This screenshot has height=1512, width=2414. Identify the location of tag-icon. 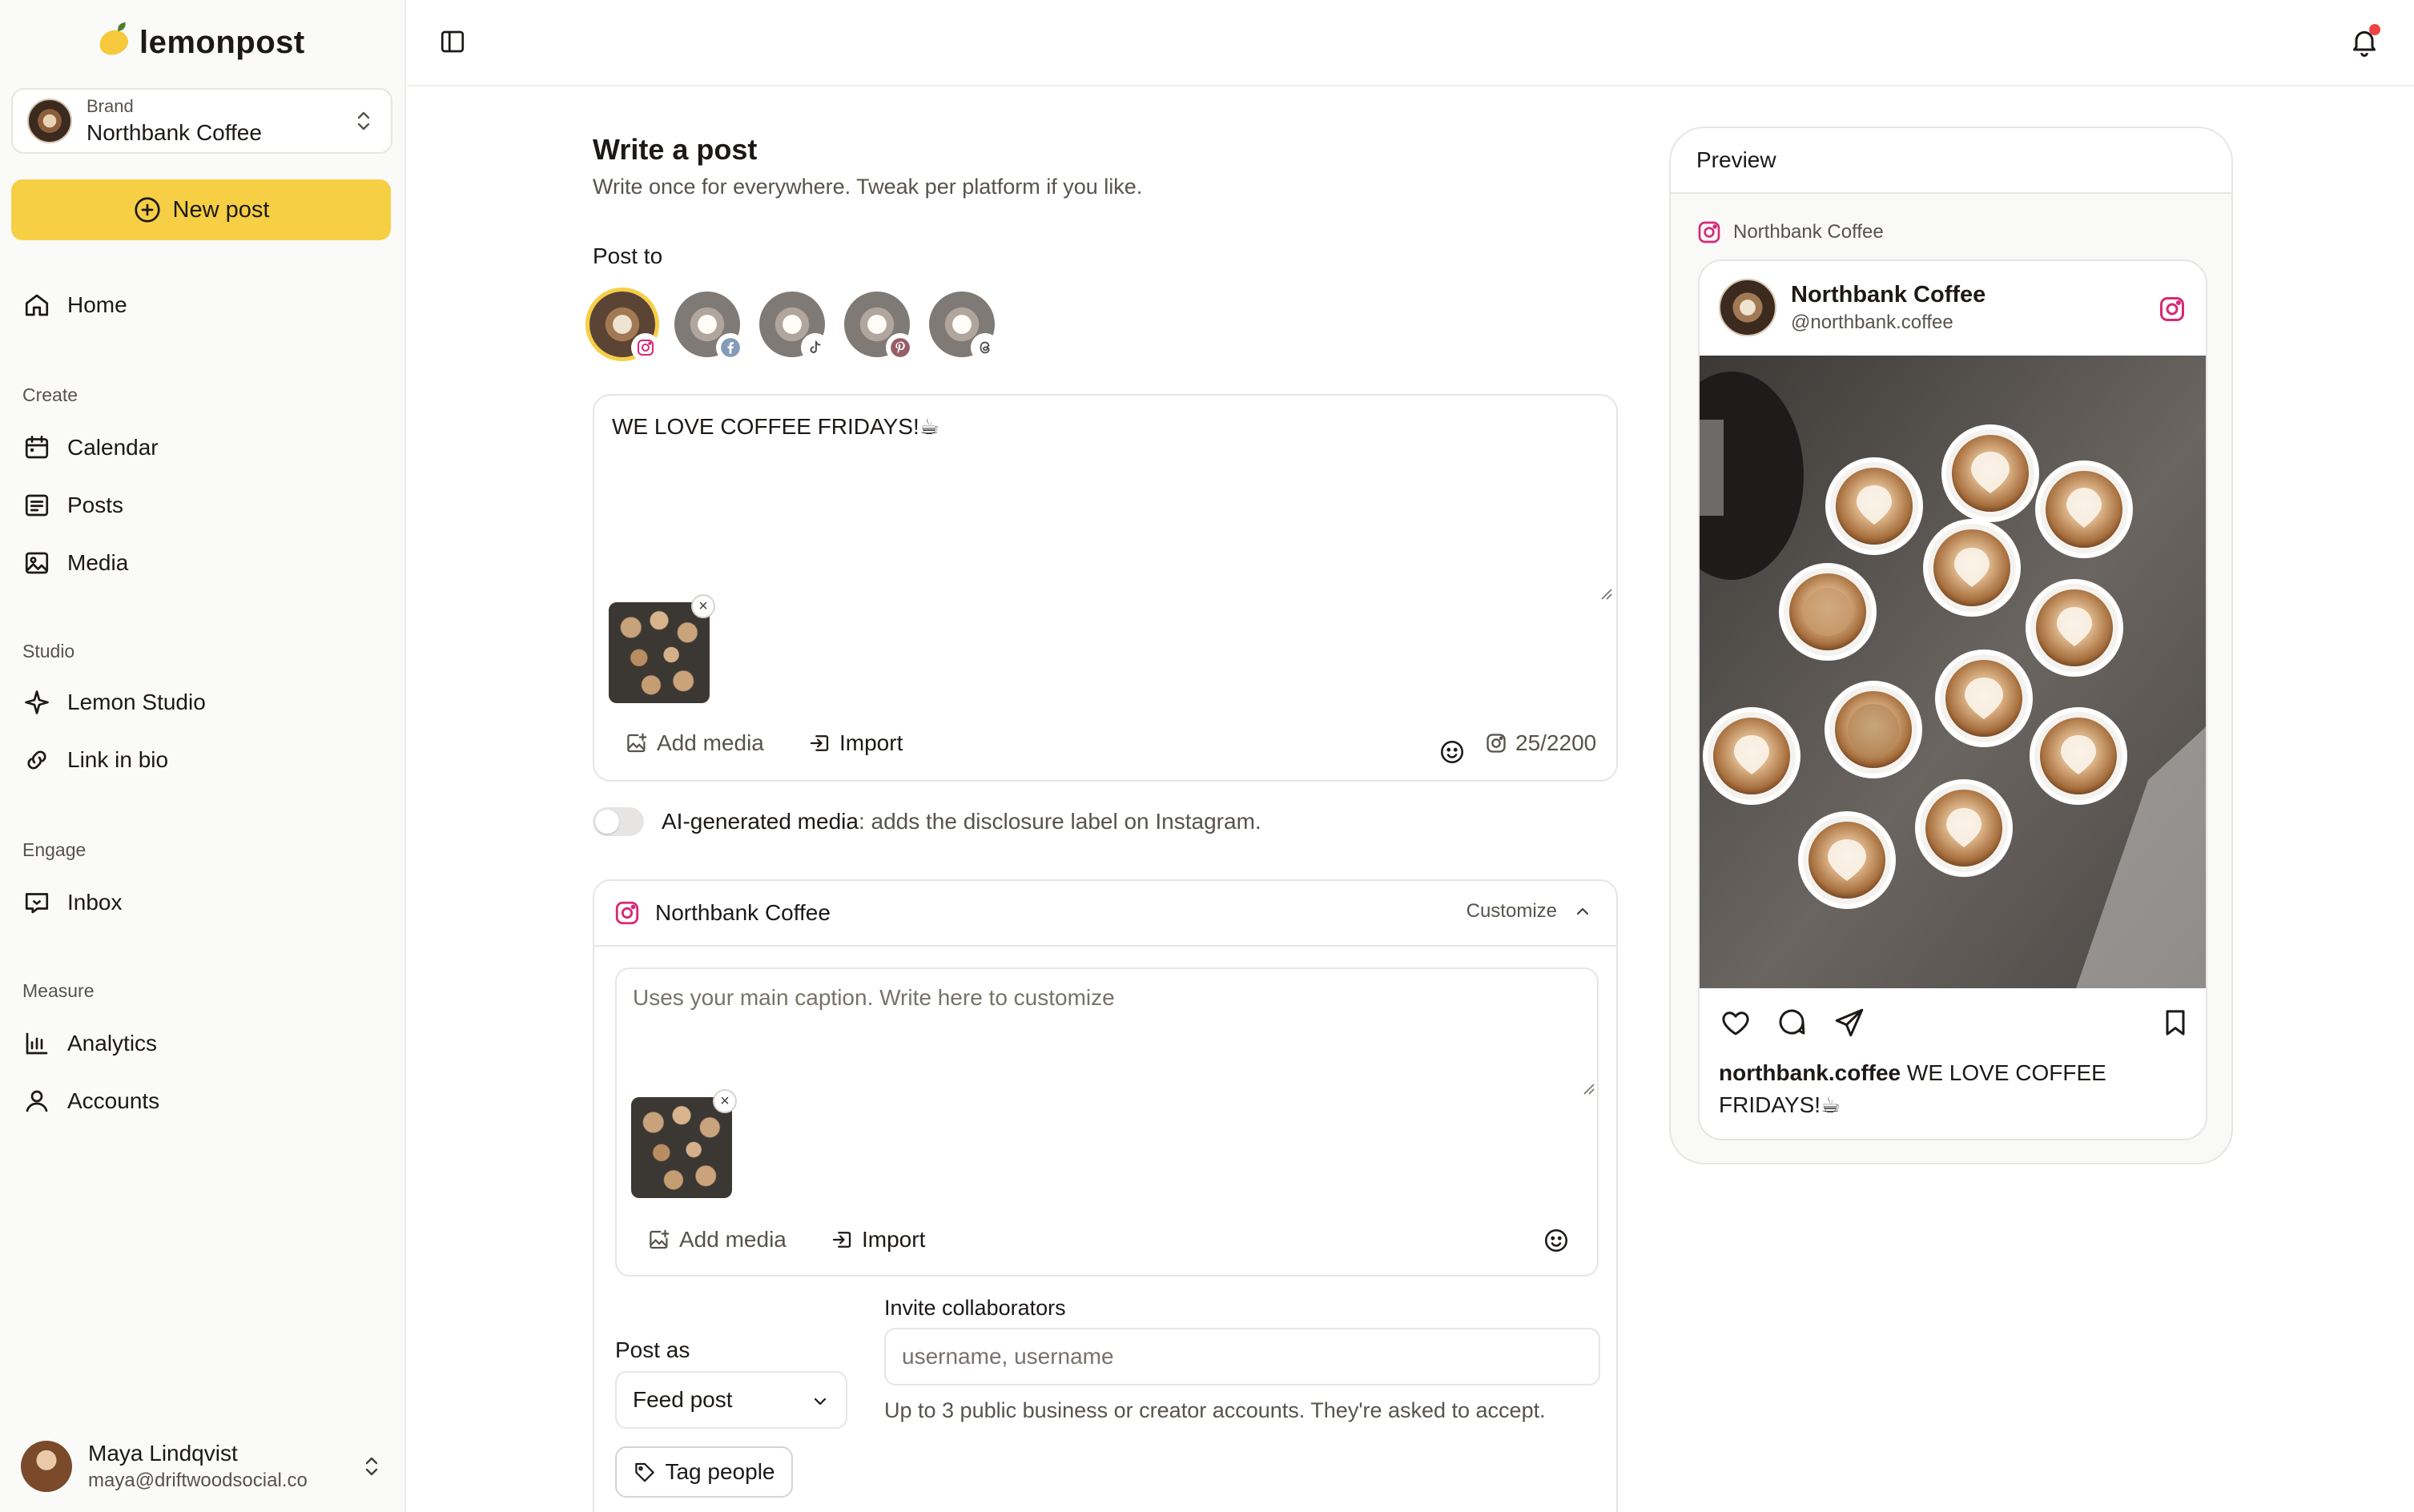
(645, 1472).